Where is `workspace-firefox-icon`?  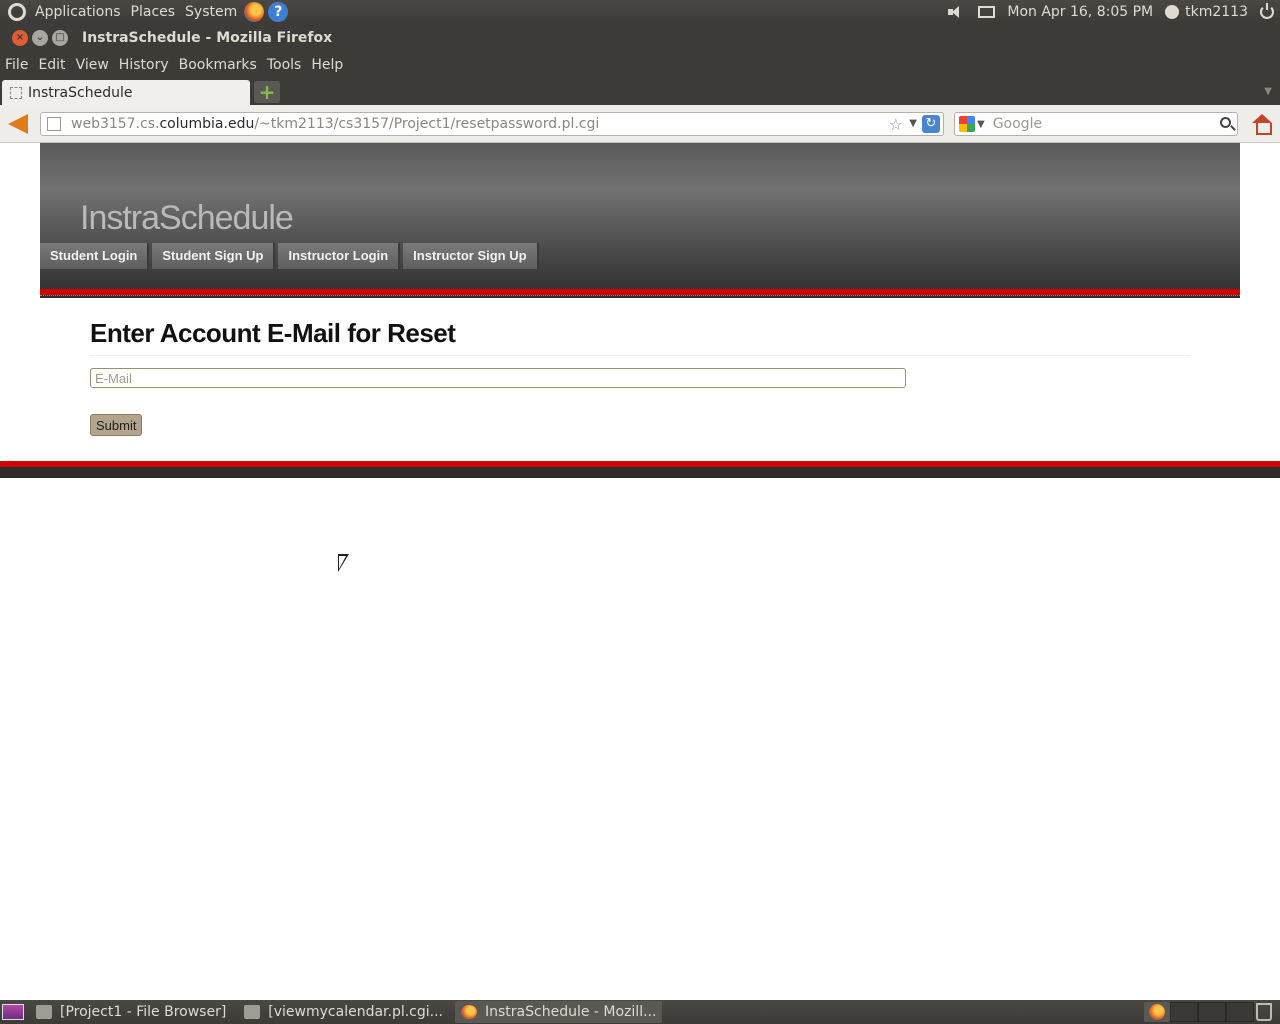 workspace-firefox-icon is located at coordinates (1157, 1012).